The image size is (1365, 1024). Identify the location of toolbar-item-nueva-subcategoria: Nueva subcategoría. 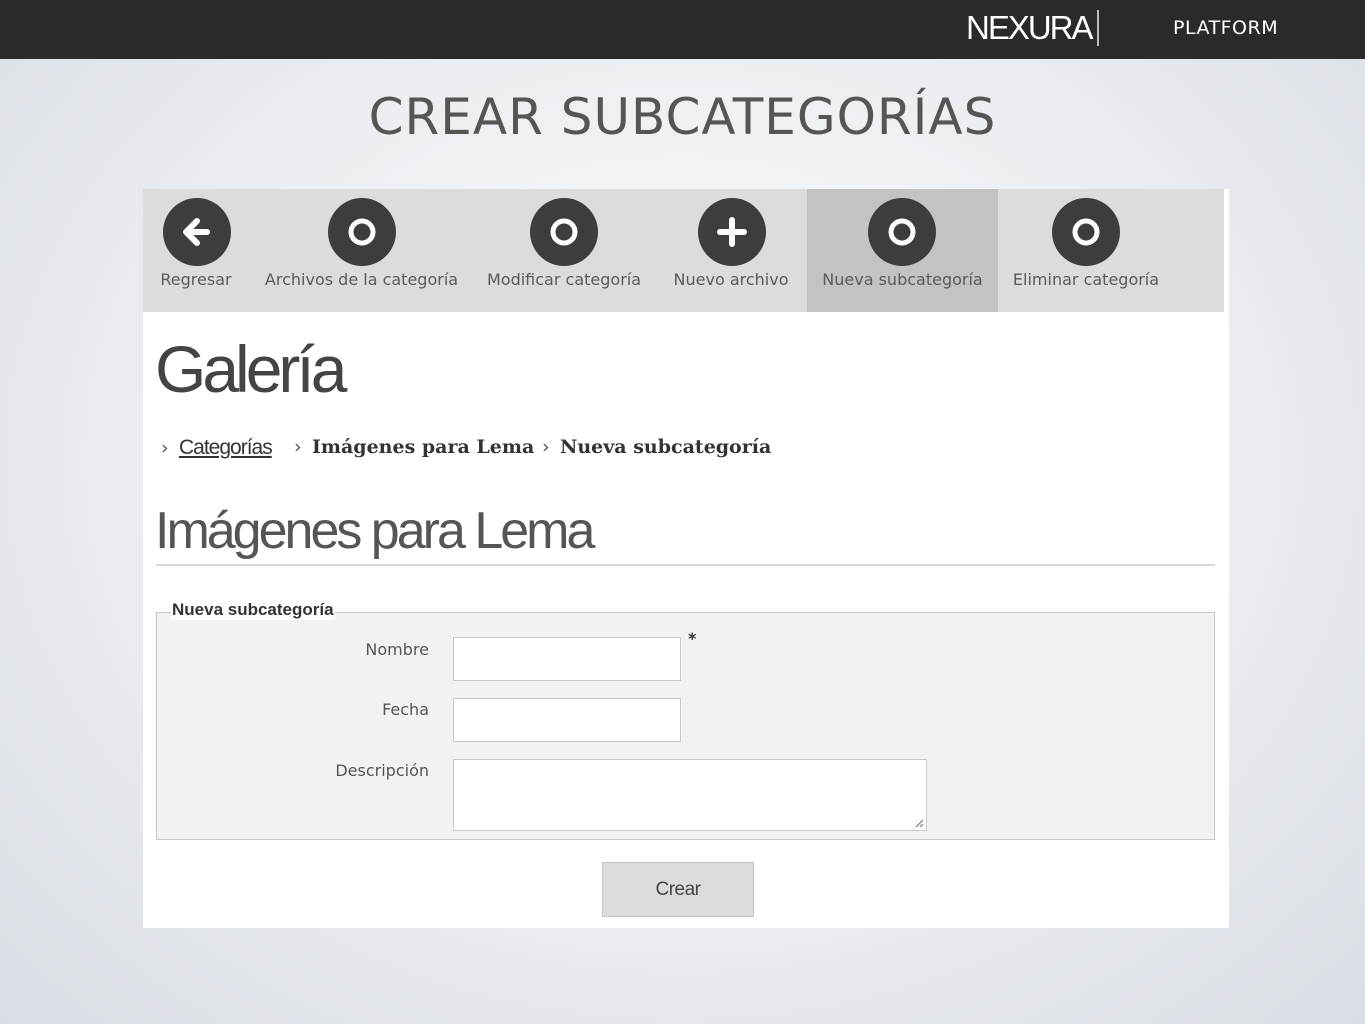
(902, 250).